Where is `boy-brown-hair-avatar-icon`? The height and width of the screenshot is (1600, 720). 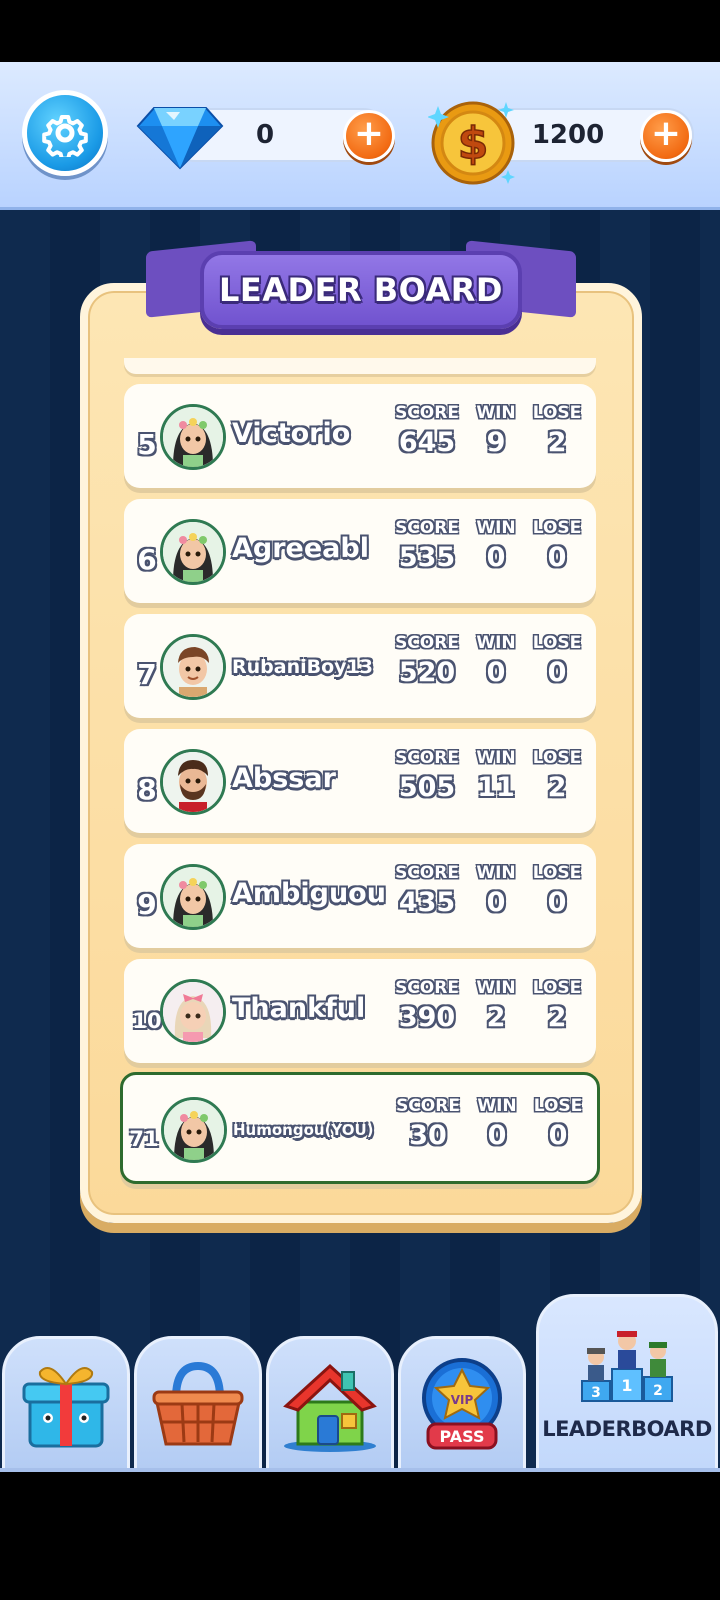
boy-brown-hair-avatar-icon is located at coordinates (193, 667).